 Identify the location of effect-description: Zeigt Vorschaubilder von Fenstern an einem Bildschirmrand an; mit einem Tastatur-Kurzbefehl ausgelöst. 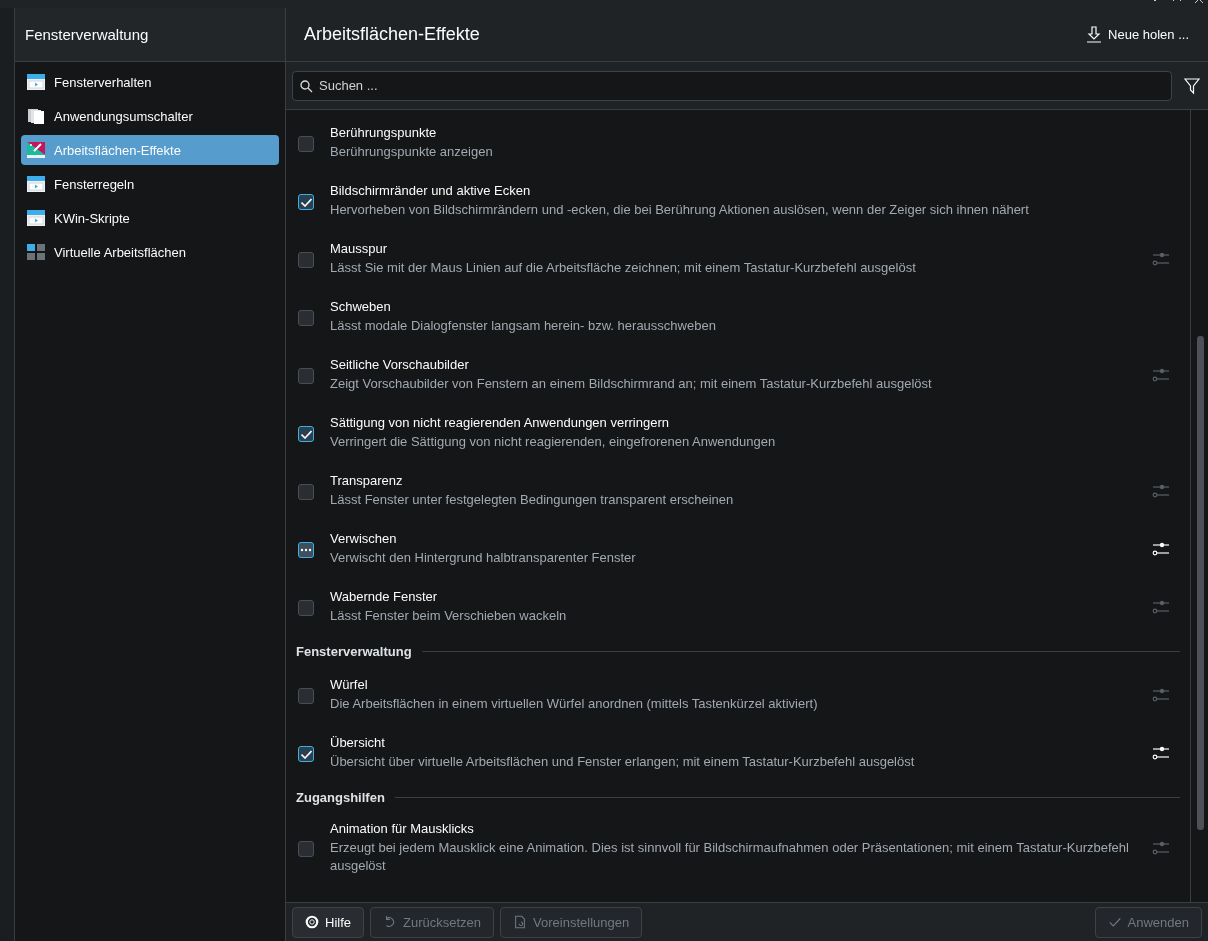
(631, 384).